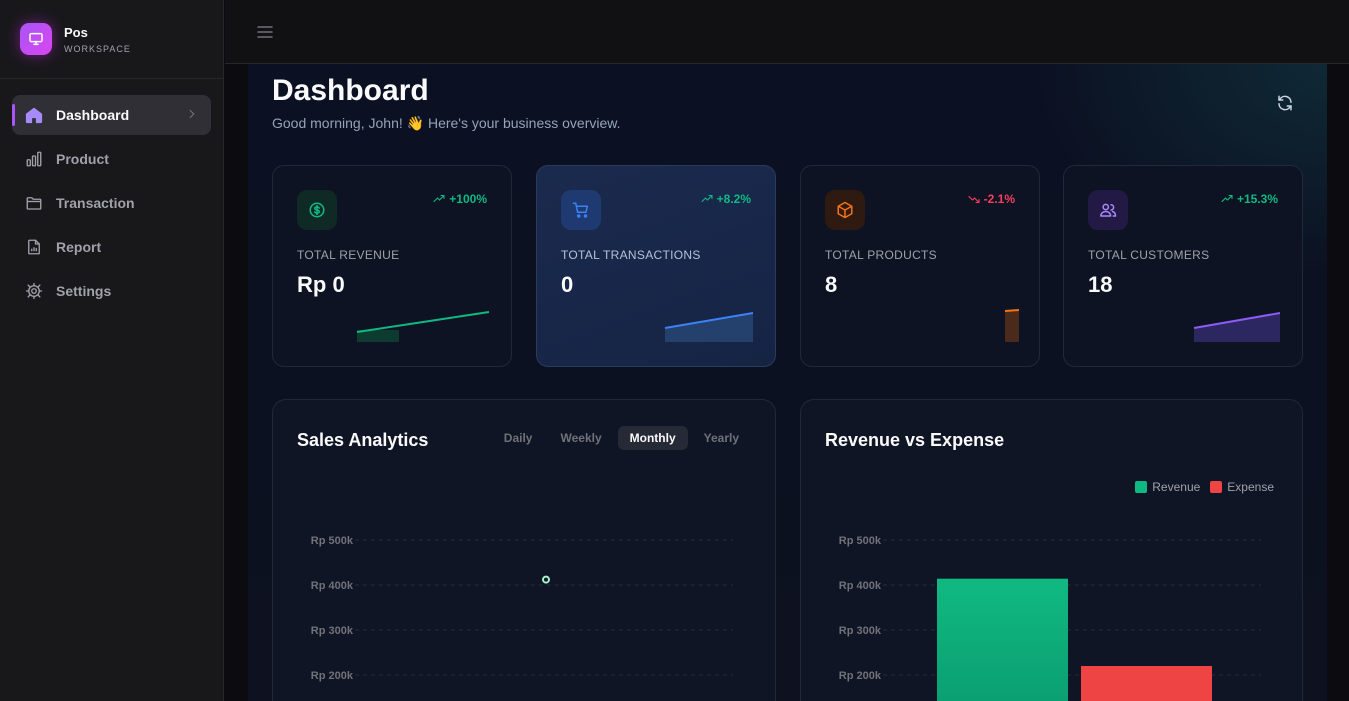  Describe the element at coordinates (831, 284) in the screenshot. I see `stat-value: 8` at that location.